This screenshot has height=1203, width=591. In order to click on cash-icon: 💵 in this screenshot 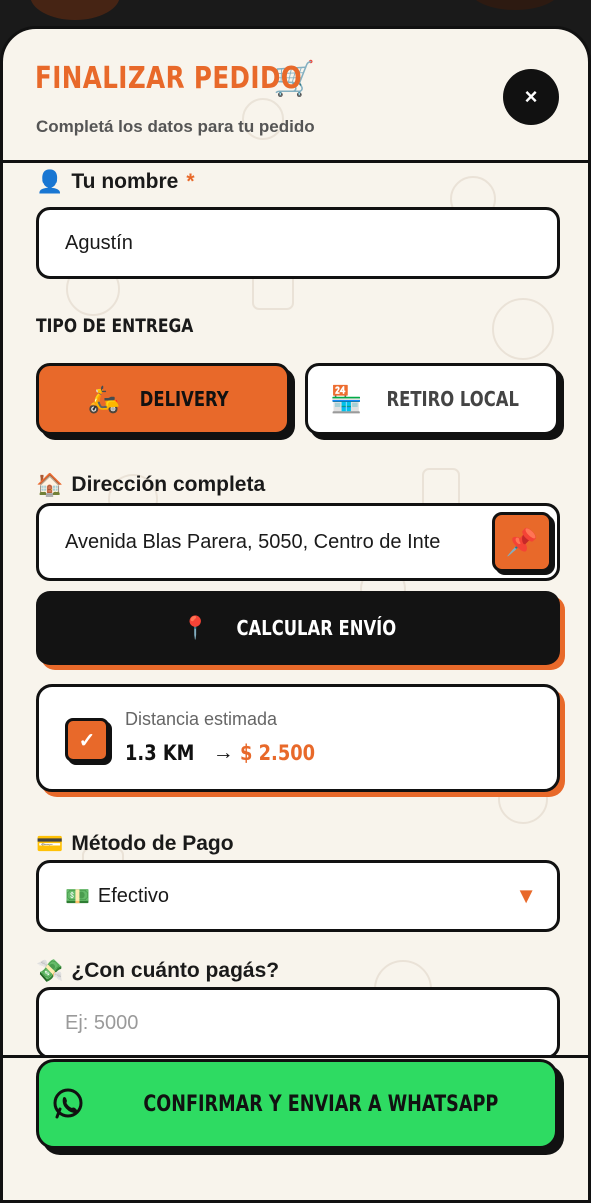, I will do `click(77, 896)`.